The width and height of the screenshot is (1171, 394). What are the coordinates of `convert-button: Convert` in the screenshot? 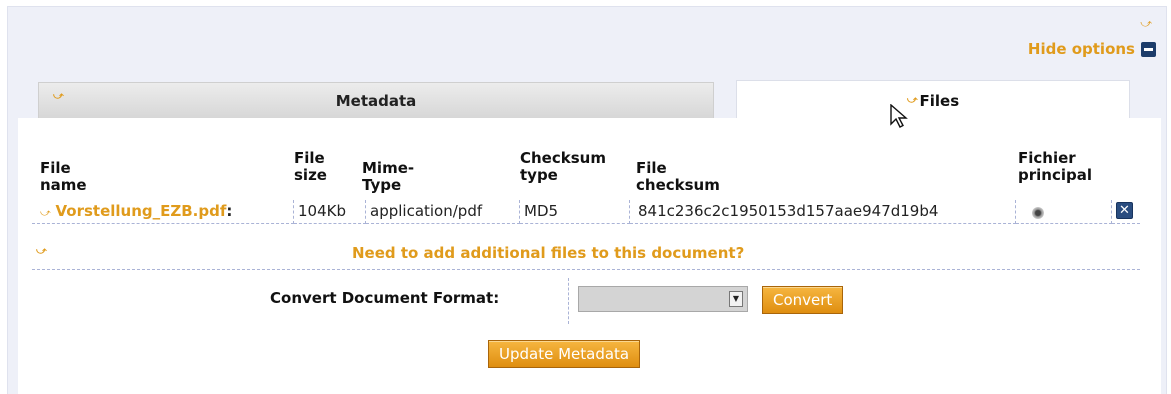 It's located at (803, 300).